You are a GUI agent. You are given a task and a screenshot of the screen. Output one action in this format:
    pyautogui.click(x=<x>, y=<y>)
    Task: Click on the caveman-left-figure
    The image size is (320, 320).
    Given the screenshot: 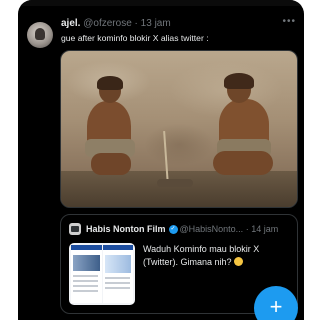 What is the action you would take?
    pyautogui.click(x=109, y=126)
    